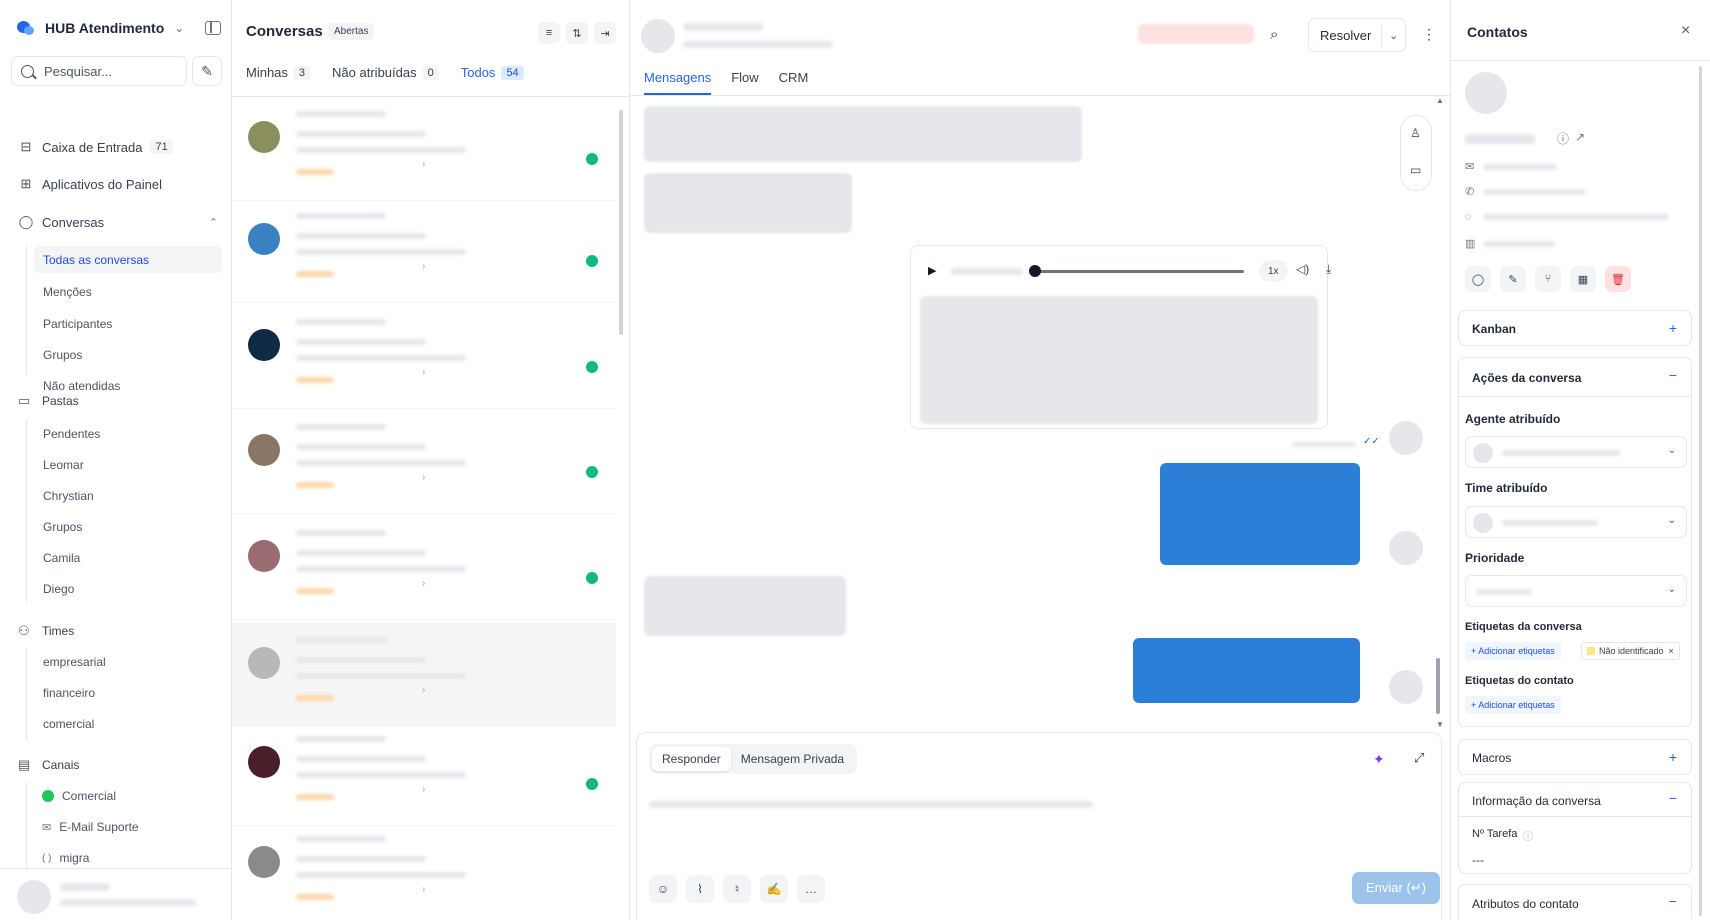  I want to click on chevron-down-icon: ⌄, so click(1393, 35).